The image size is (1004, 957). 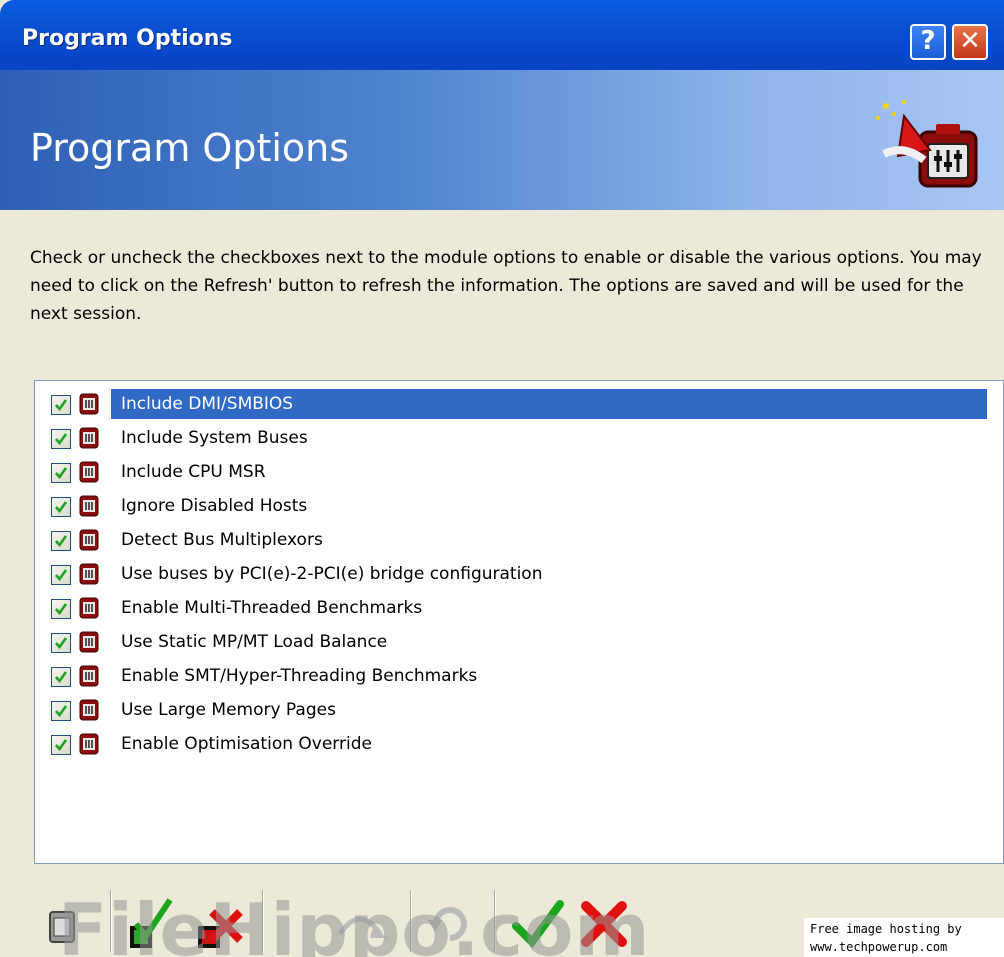 What do you see at coordinates (354, 922) in the screenshot?
I see `watermark: FileHippo.com` at bounding box center [354, 922].